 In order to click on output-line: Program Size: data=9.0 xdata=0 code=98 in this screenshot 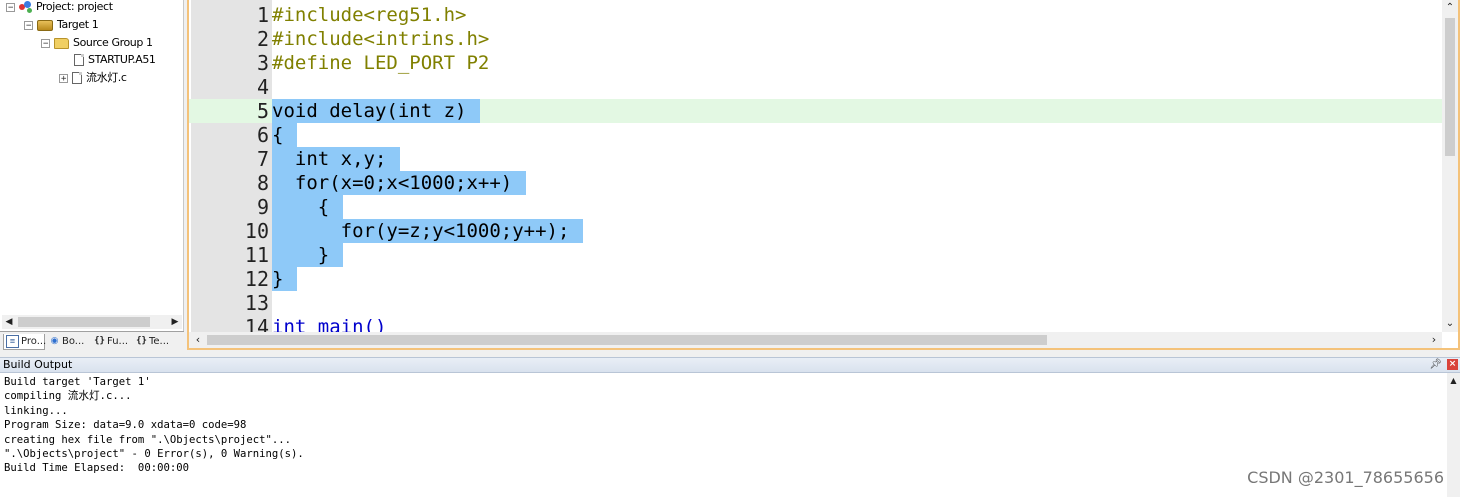, I will do `click(125, 425)`.